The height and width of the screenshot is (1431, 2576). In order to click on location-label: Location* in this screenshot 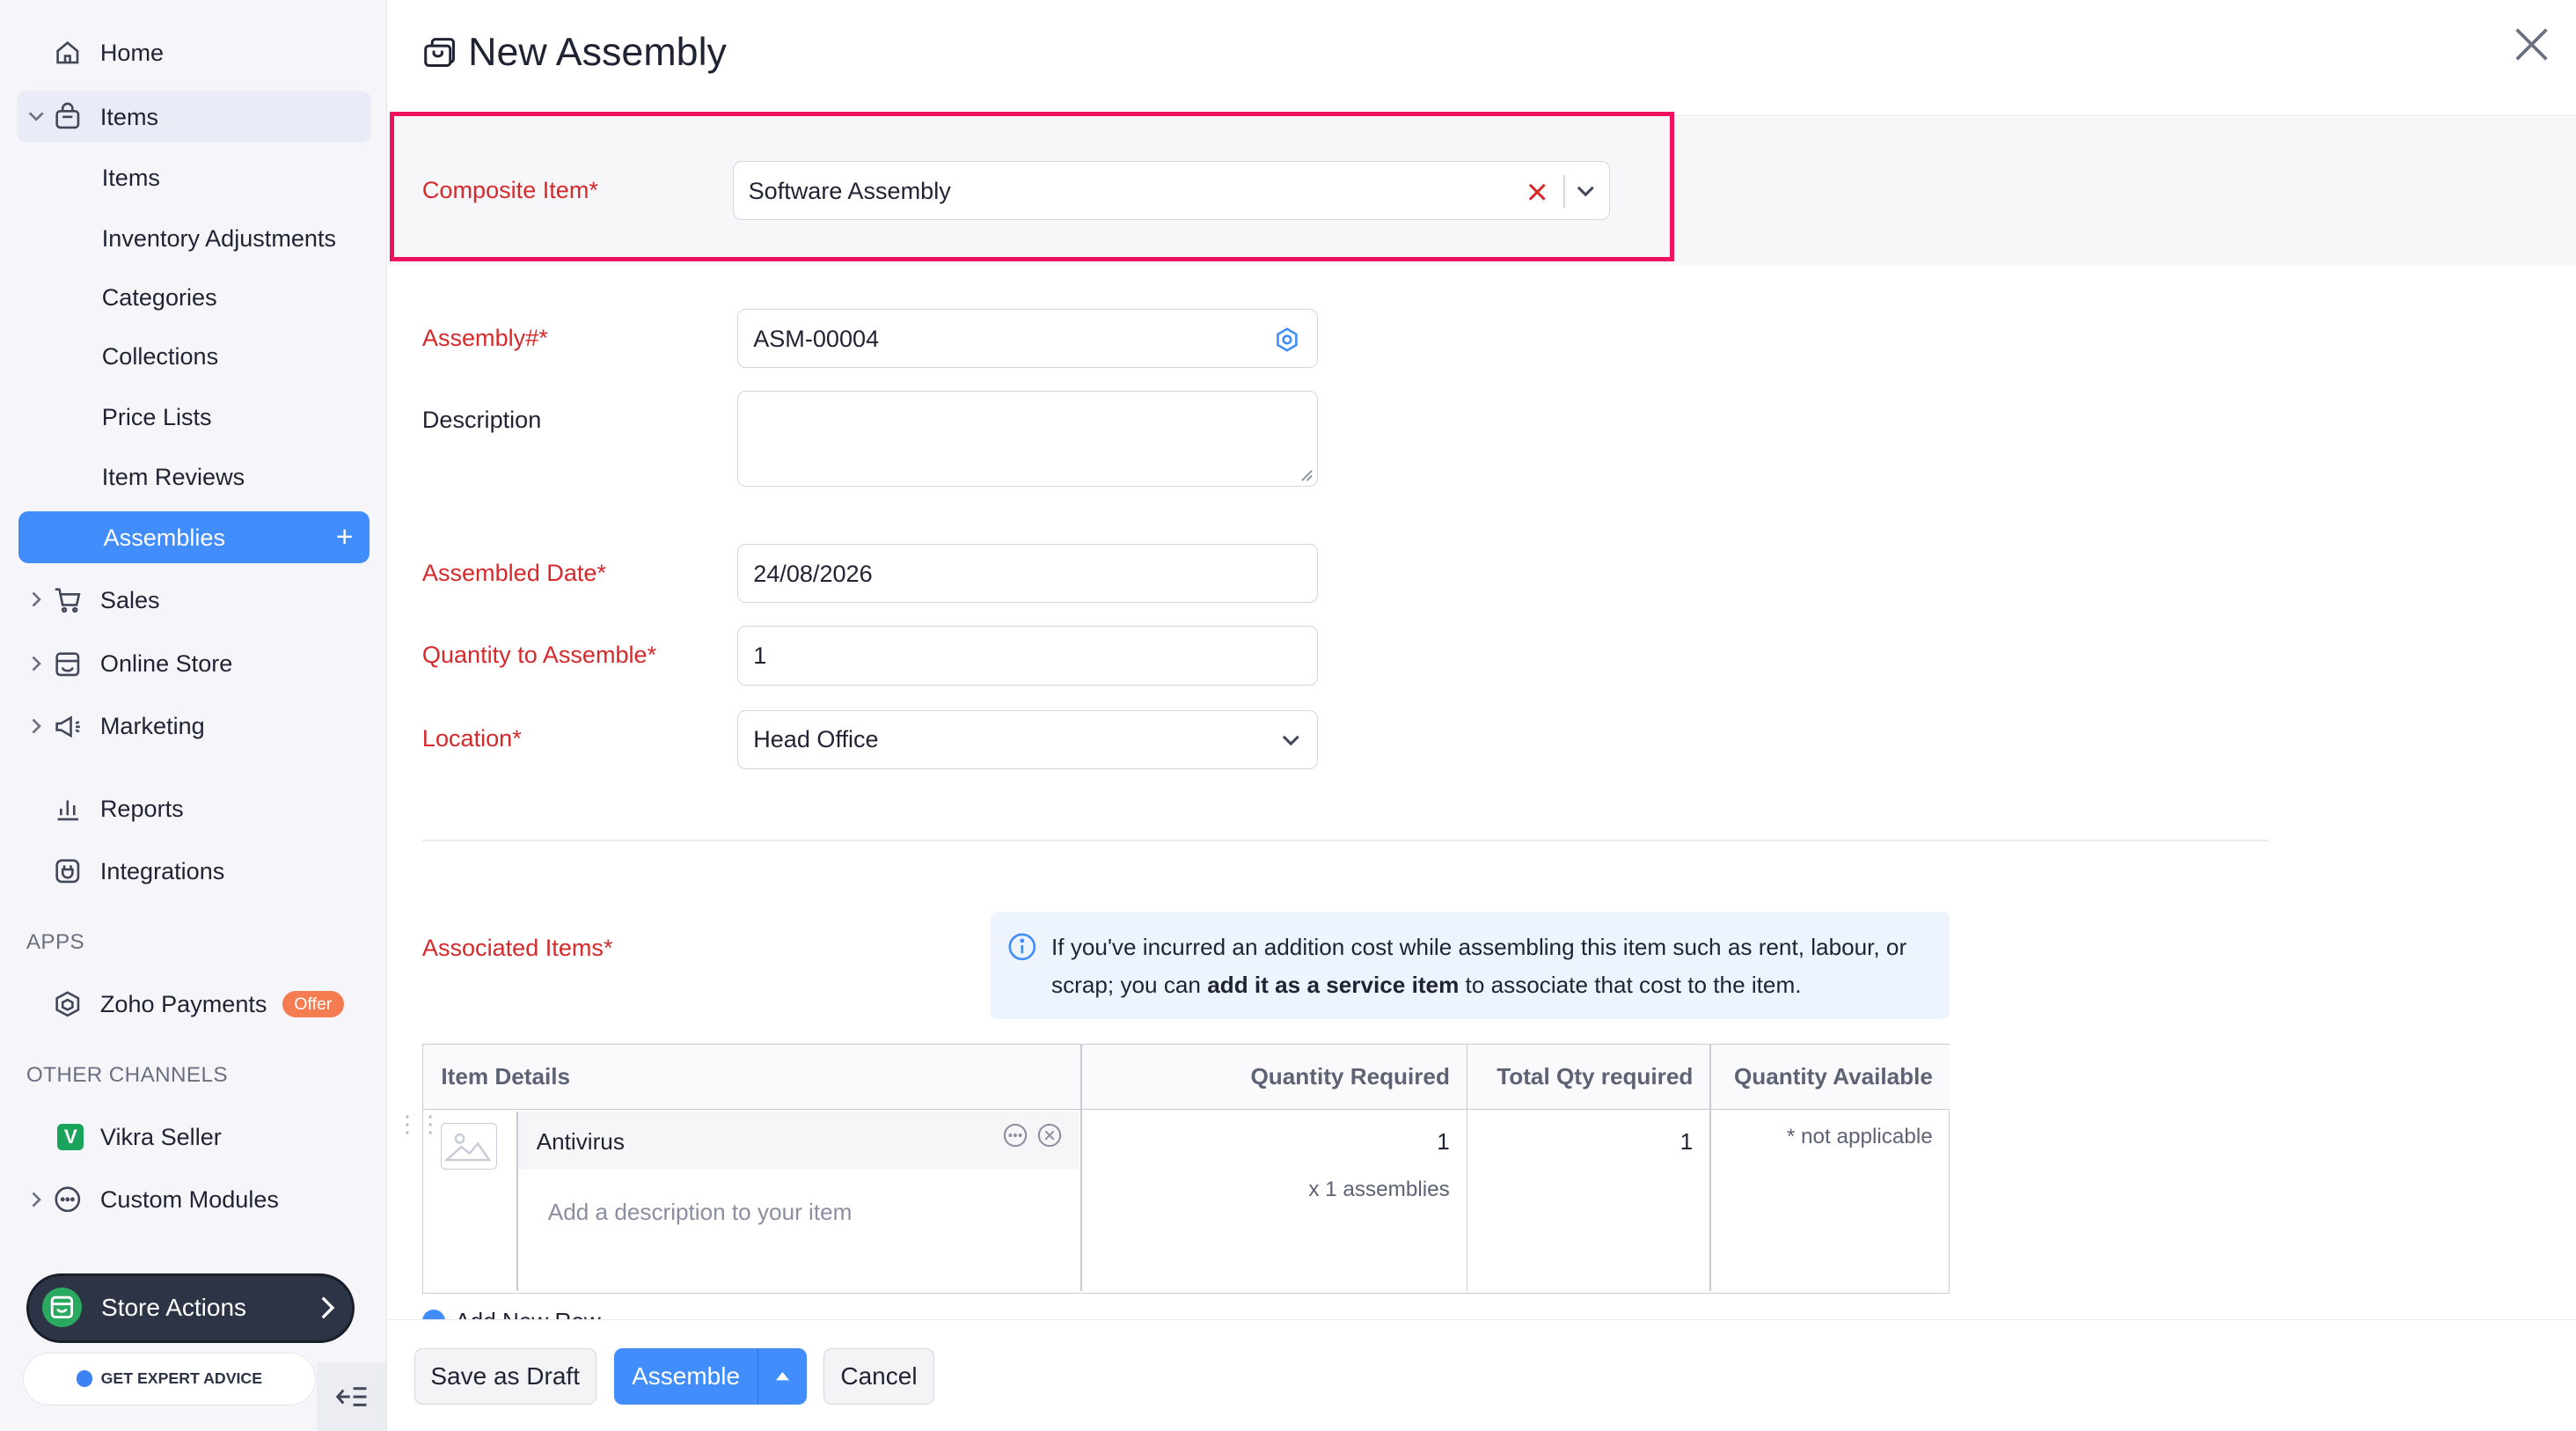, I will do `click(471, 738)`.